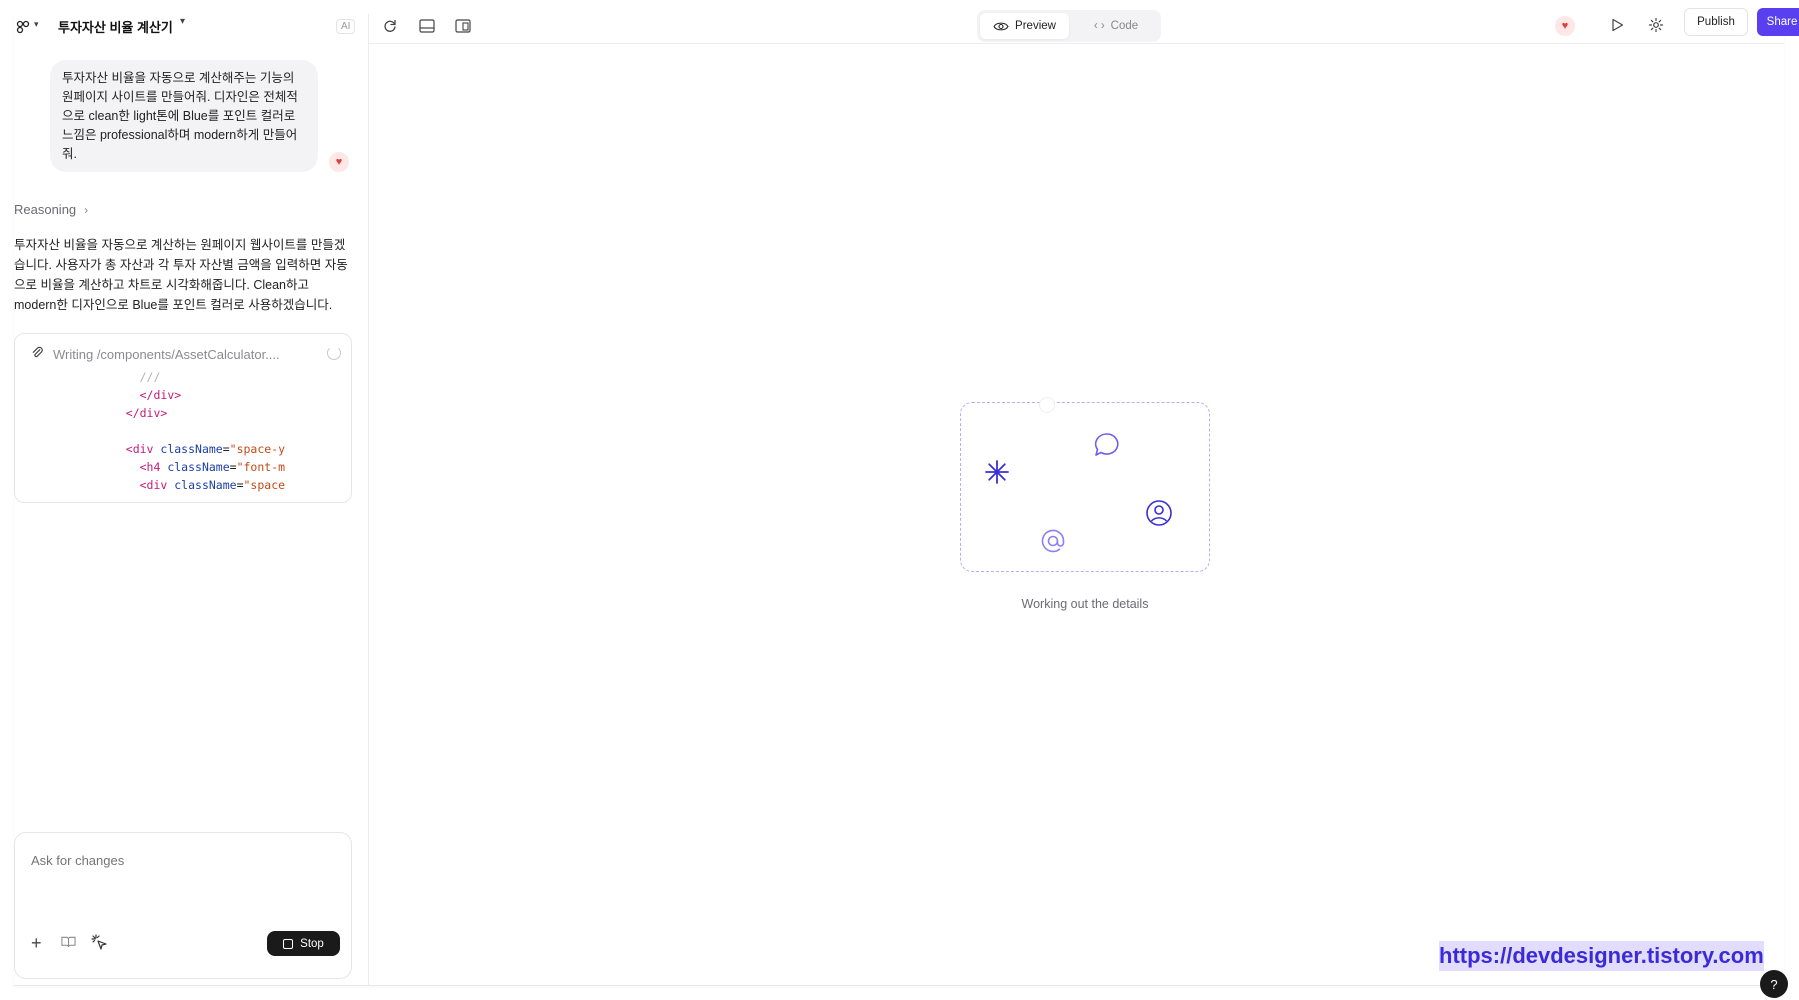 The width and height of the screenshot is (1799, 1000). Describe the element at coordinates (1716, 22) in the screenshot. I see `publish-button: Publish` at that location.